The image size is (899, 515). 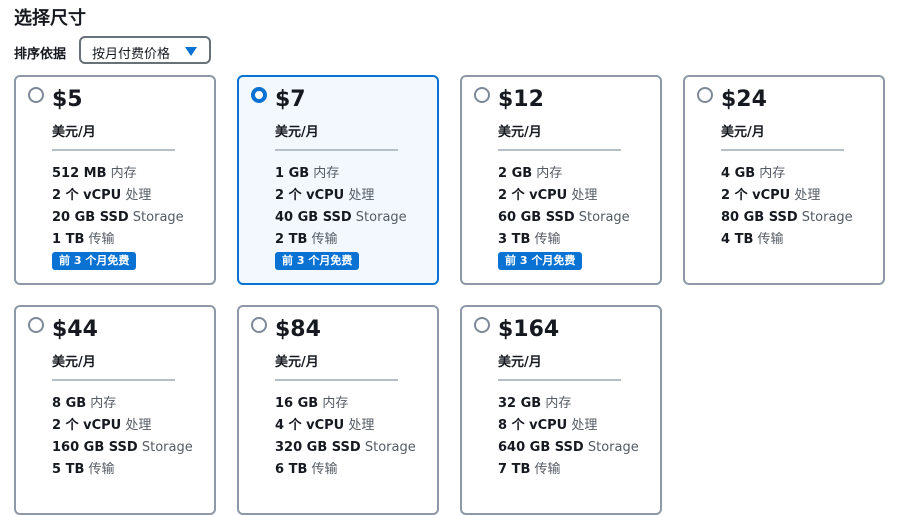 I want to click on spec-storage-value: 320 GB SSD, so click(x=318, y=447).